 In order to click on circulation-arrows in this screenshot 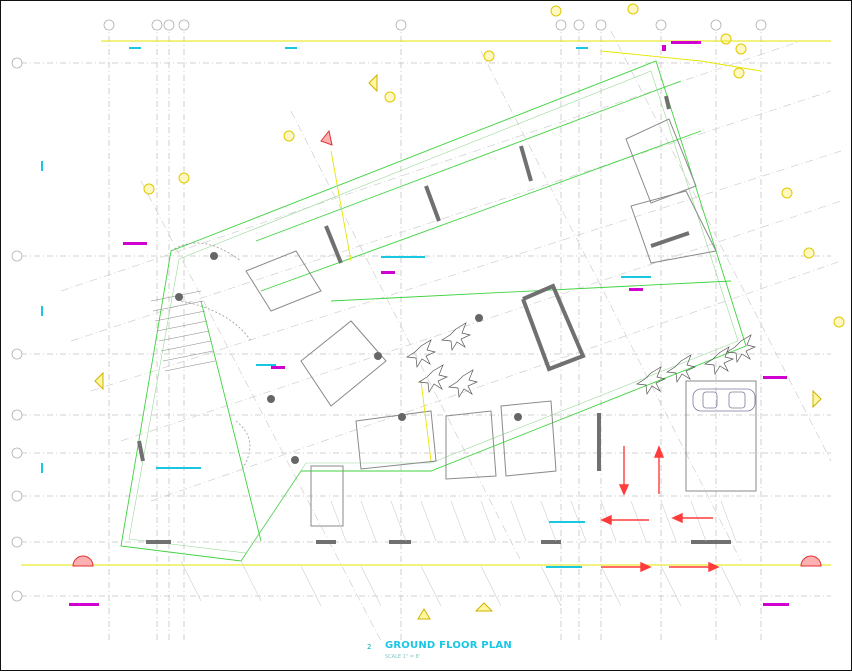, I will do `click(660, 509)`.